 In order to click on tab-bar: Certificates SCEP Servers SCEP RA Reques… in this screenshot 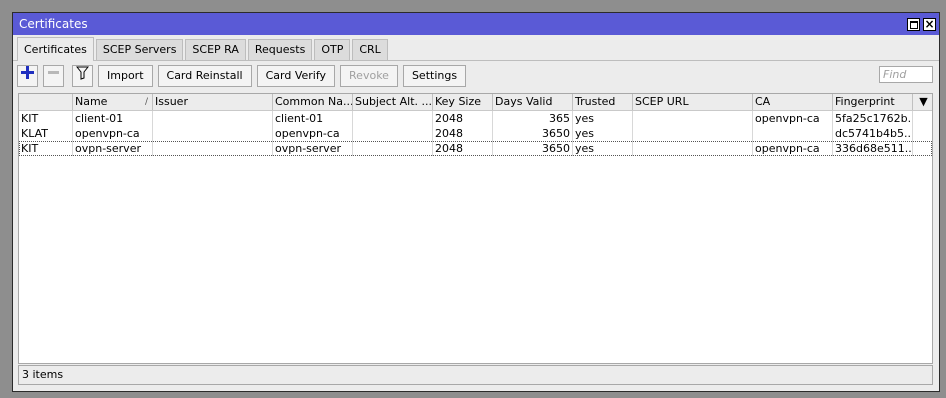, I will do `click(476, 48)`.